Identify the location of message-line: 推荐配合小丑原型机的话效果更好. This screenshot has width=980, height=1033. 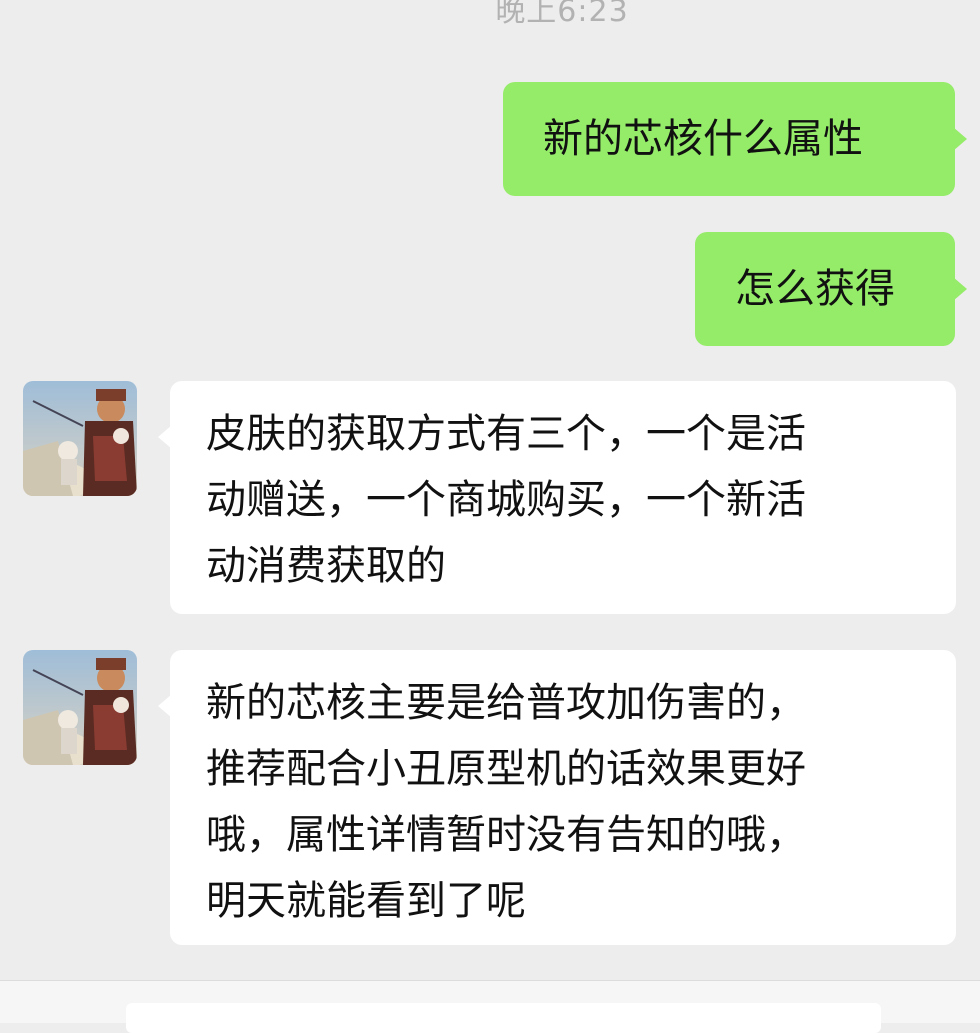
(506, 769).